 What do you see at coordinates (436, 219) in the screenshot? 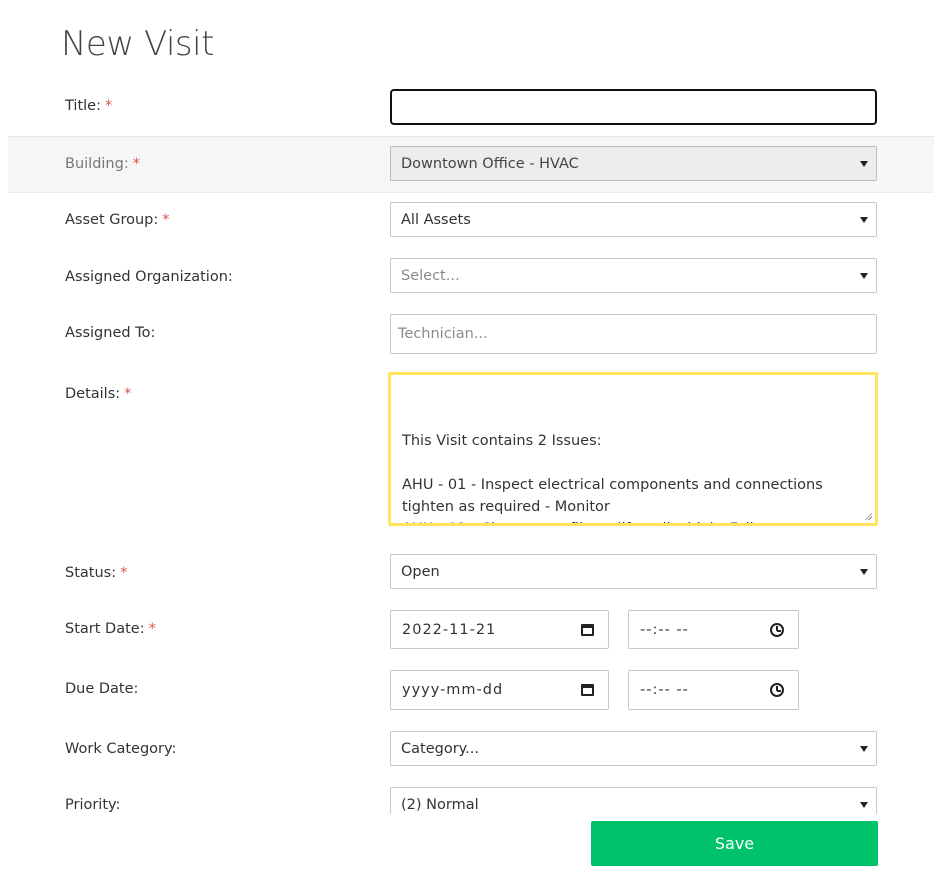
I see `asset-group-value: All Assets` at bounding box center [436, 219].